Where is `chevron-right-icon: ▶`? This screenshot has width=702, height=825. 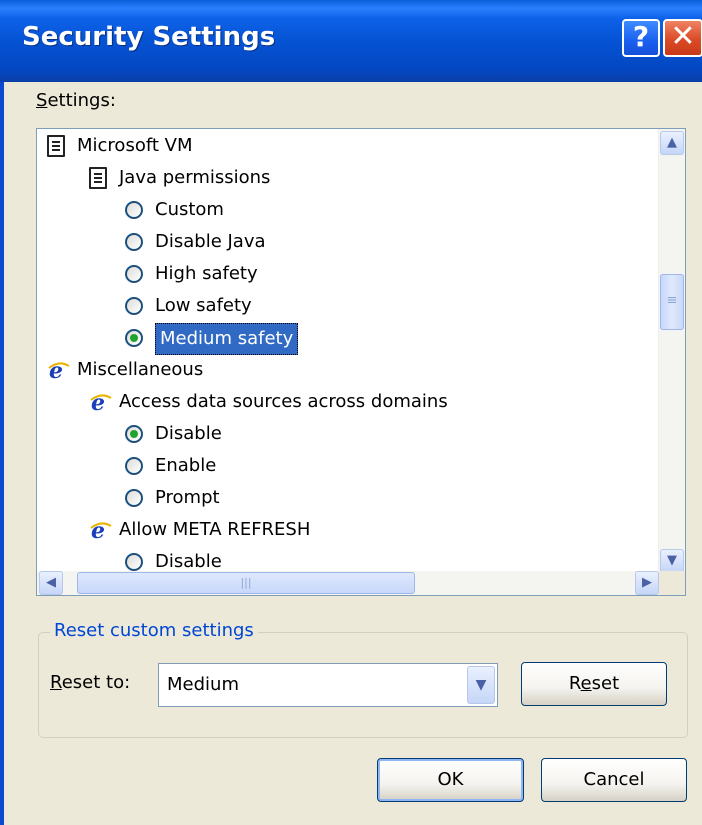
chevron-right-icon: ▶ is located at coordinates (647, 582).